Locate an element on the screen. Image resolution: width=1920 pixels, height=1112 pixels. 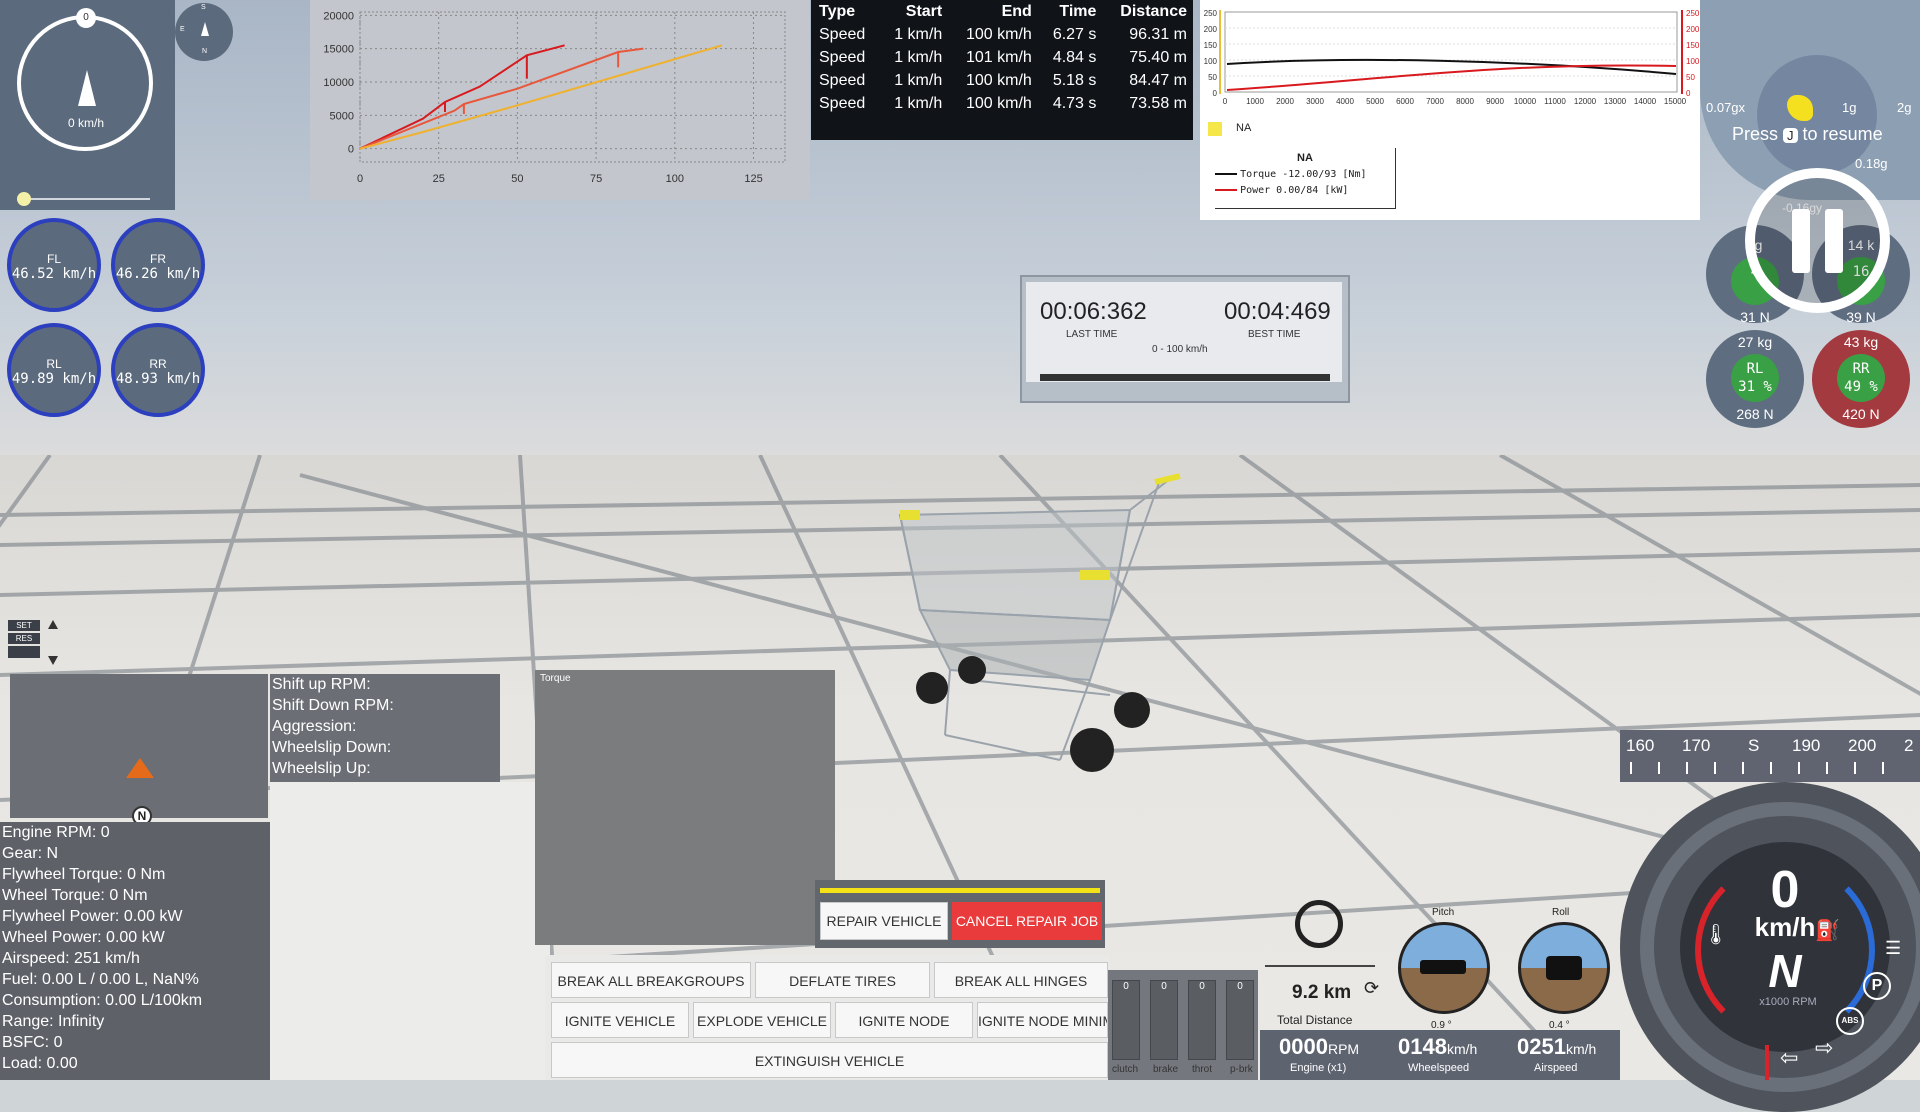
cruise-res-button: RES is located at coordinates (24, 638).